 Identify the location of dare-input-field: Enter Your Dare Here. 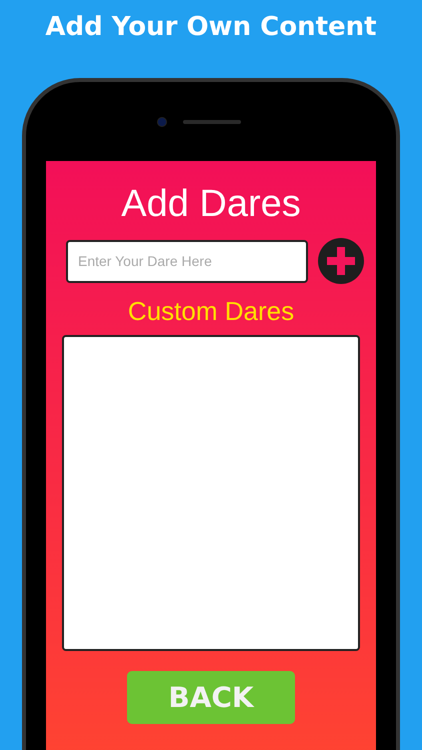
(187, 261).